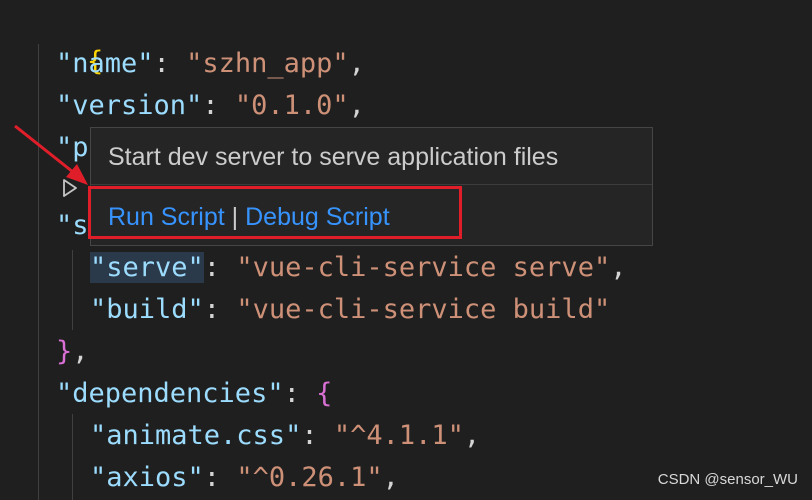 This screenshot has height=500, width=812. What do you see at coordinates (64, 351) in the screenshot?
I see `scripts-close-brace: }` at bounding box center [64, 351].